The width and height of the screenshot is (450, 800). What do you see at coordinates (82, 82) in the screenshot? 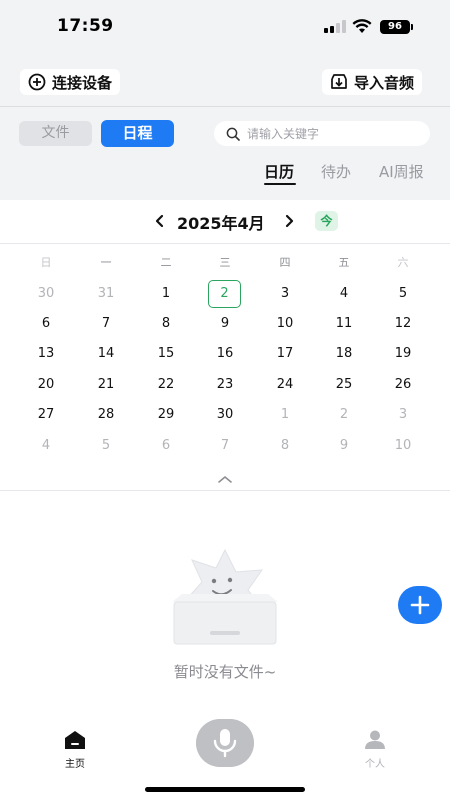
I see `connect-device-label: 连接设备` at bounding box center [82, 82].